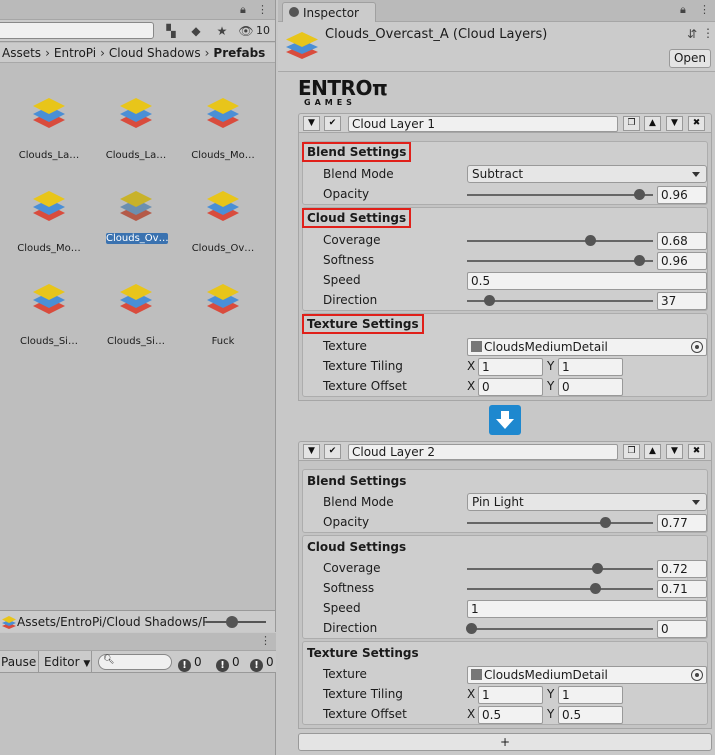 Image resolution: width=715 pixels, height=755 pixels. I want to click on log-filter-toggle: ! 0, so click(190, 663).